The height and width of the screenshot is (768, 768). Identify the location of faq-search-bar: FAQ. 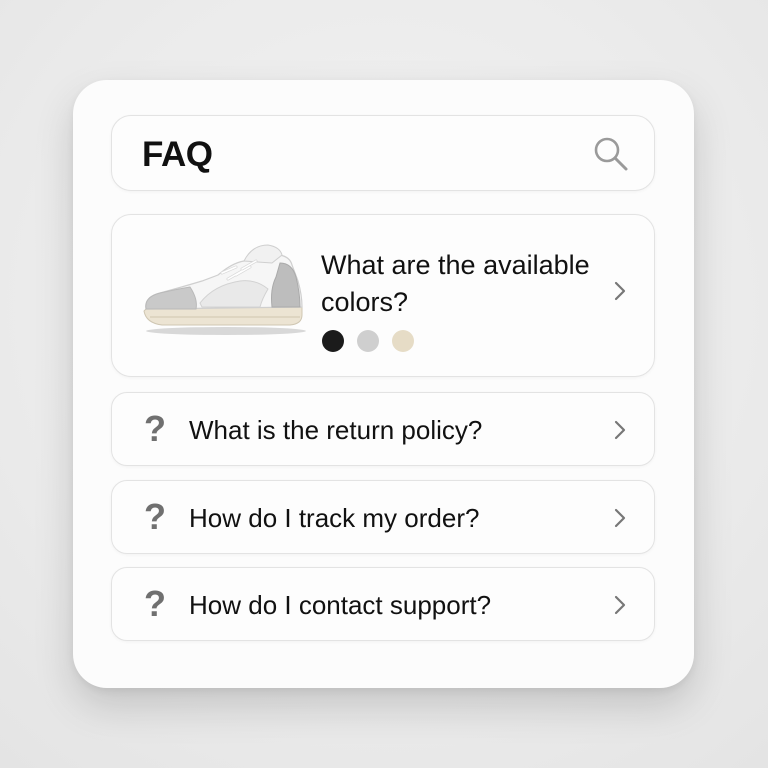
(383, 153).